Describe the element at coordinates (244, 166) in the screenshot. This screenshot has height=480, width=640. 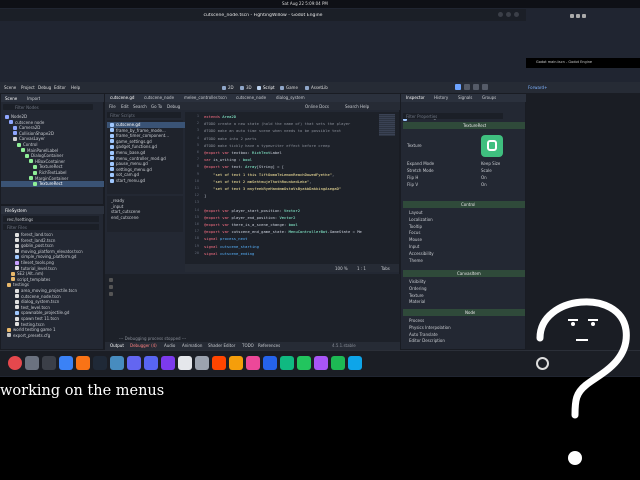
I see `code-line: @export var text: Array[String] = [` at that location.